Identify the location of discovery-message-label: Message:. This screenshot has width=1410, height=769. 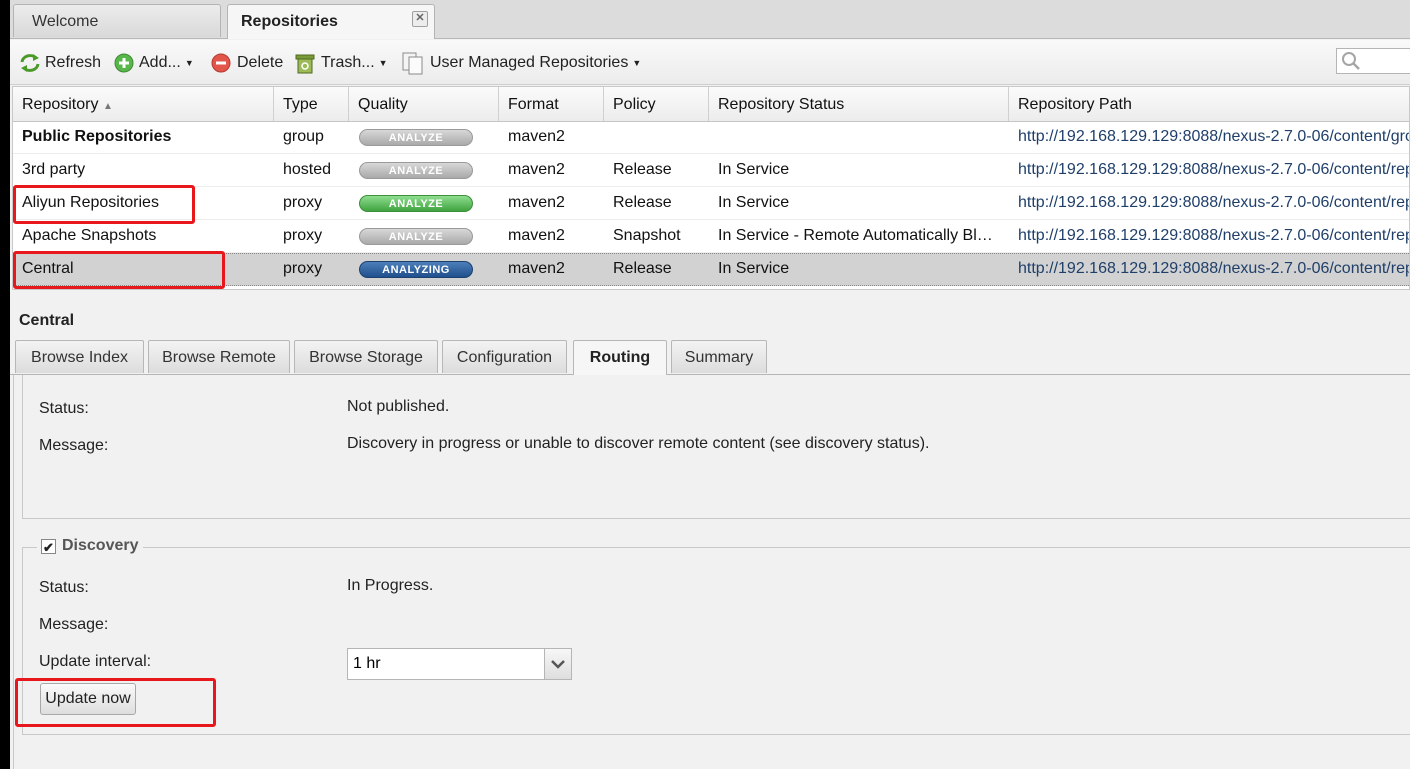
(74, 624).